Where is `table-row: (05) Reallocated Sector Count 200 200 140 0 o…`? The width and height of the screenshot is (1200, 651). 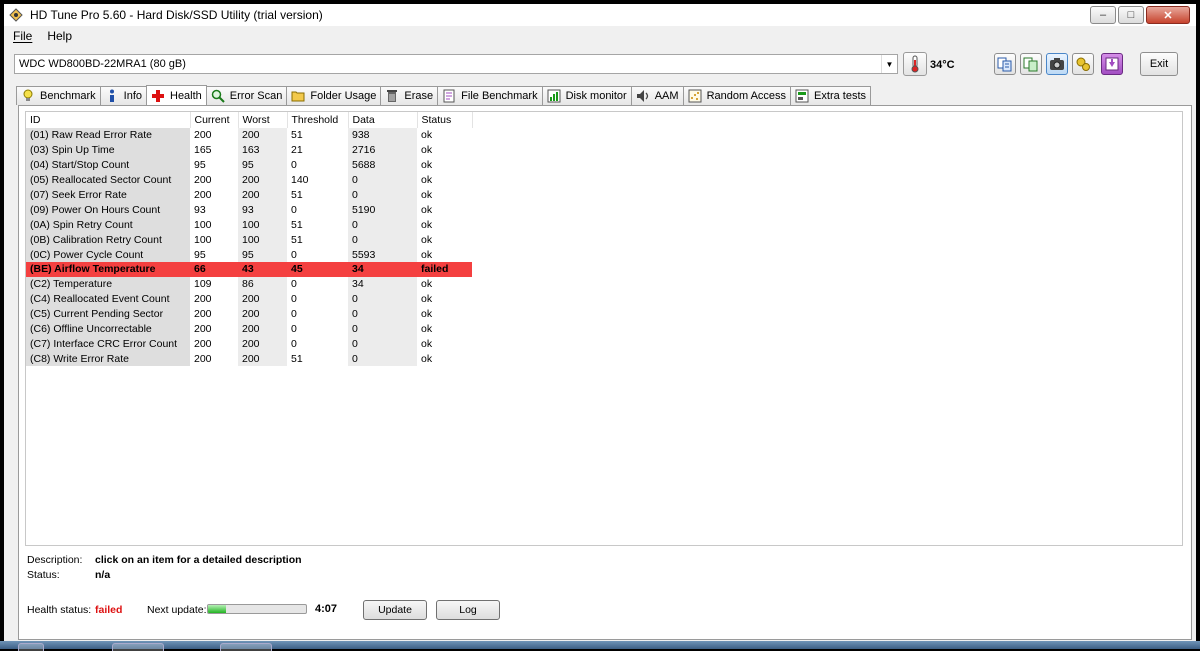
table-row: (05) Reallocated Sector Count 200 200 140 0 o… is located at coordinates (251, 180).